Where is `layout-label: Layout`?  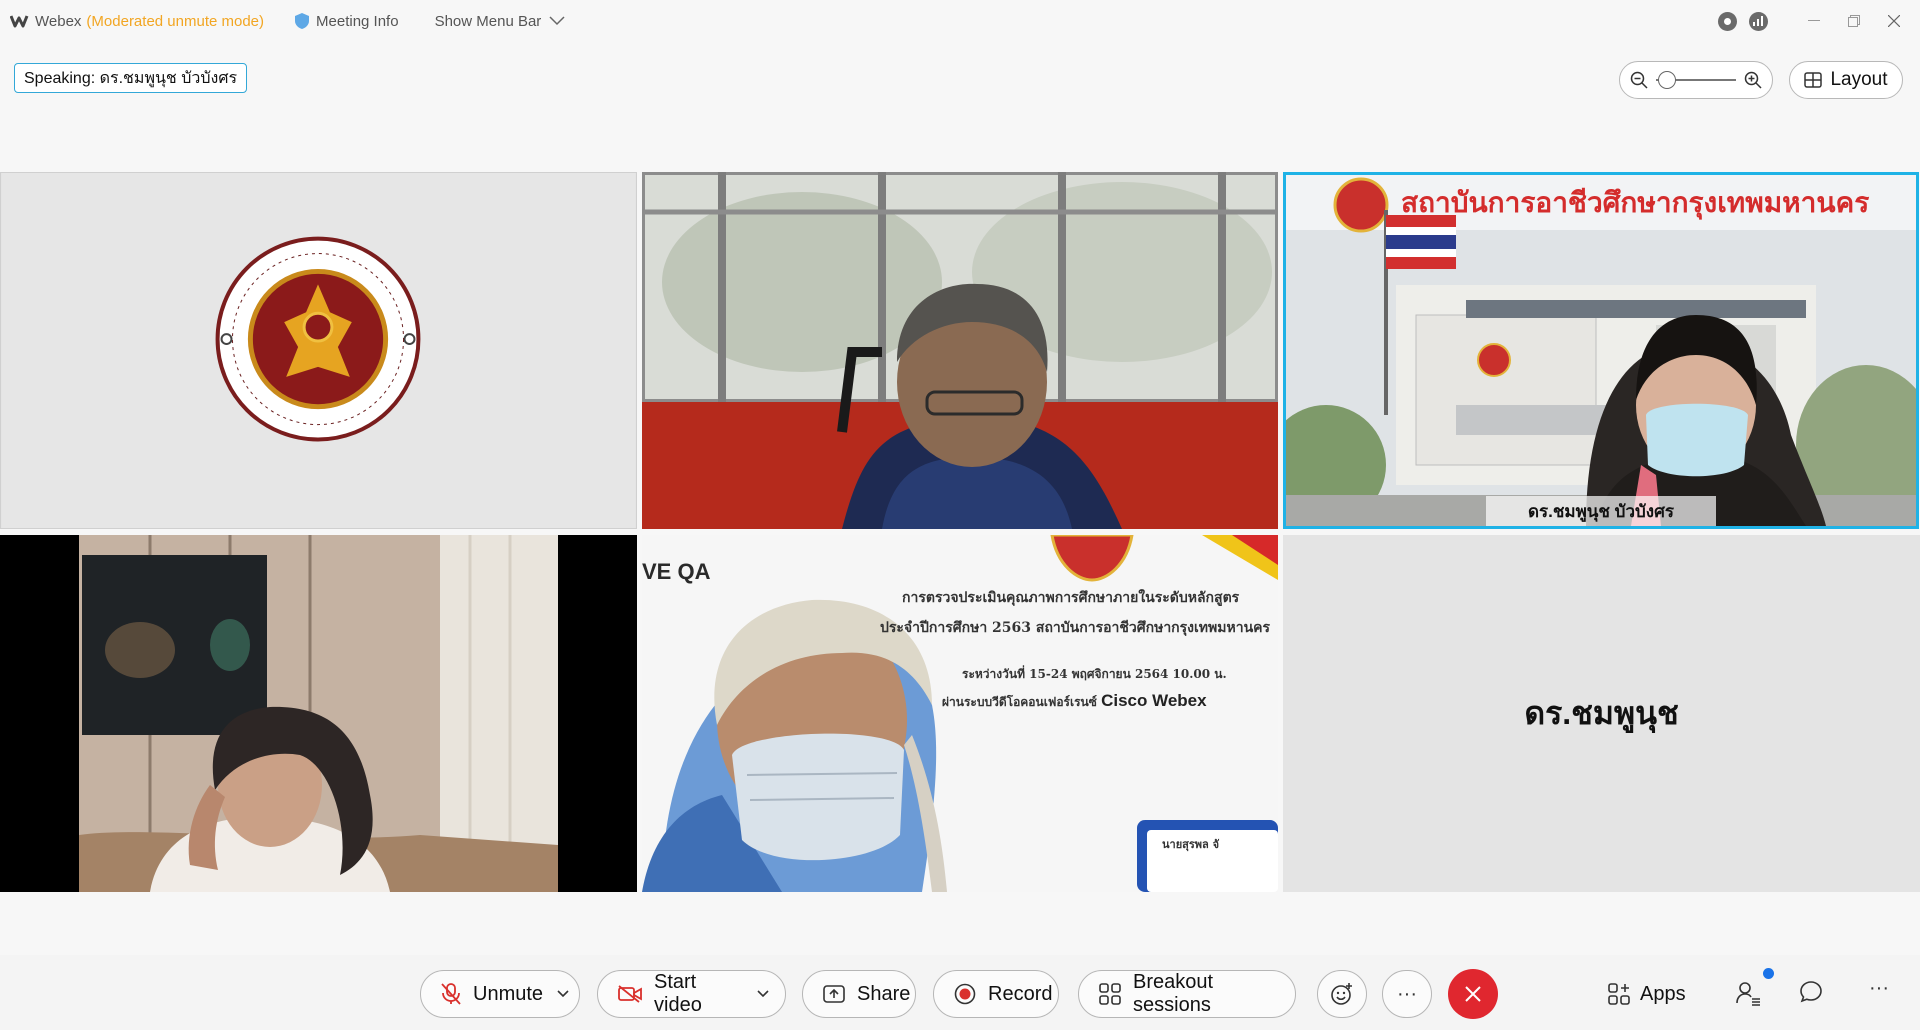
layout-label: Layout is located at coordinates (1859, 79).